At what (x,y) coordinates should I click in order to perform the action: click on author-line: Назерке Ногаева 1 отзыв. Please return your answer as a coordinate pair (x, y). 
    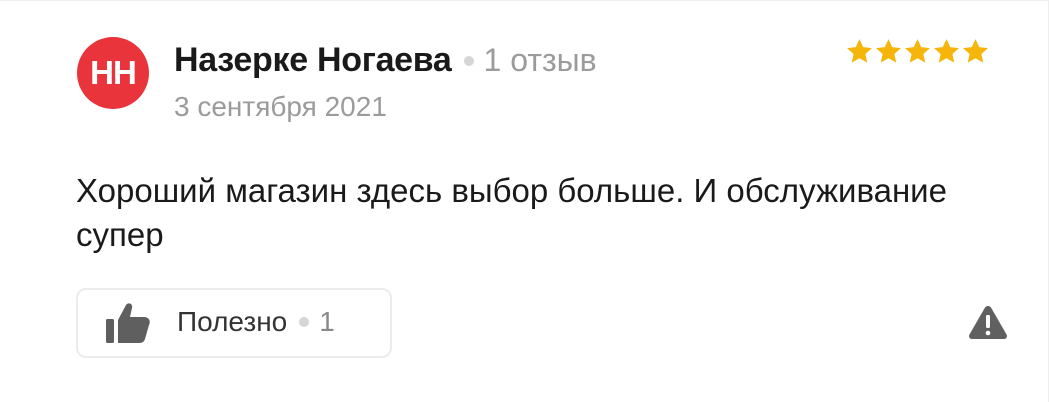
    Looking at the image, I should click on (385, 60).